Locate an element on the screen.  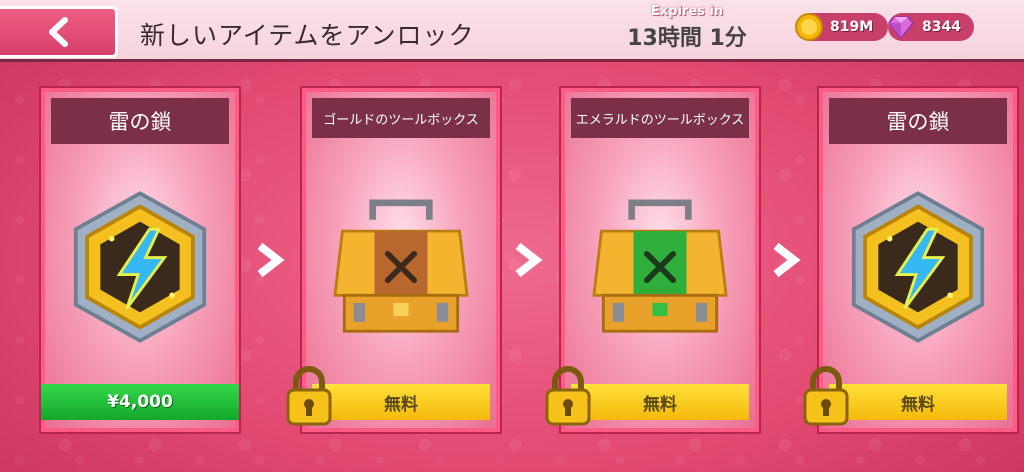
gold-toolbox-icon is located at coordinates (401, 266).